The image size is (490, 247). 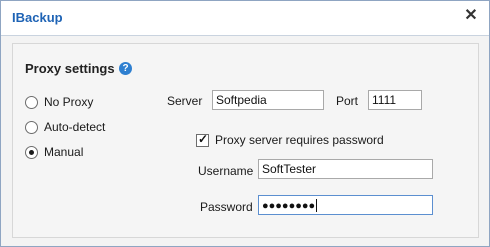 I want to click on help-icon: ?, so click(x=125, y=68).